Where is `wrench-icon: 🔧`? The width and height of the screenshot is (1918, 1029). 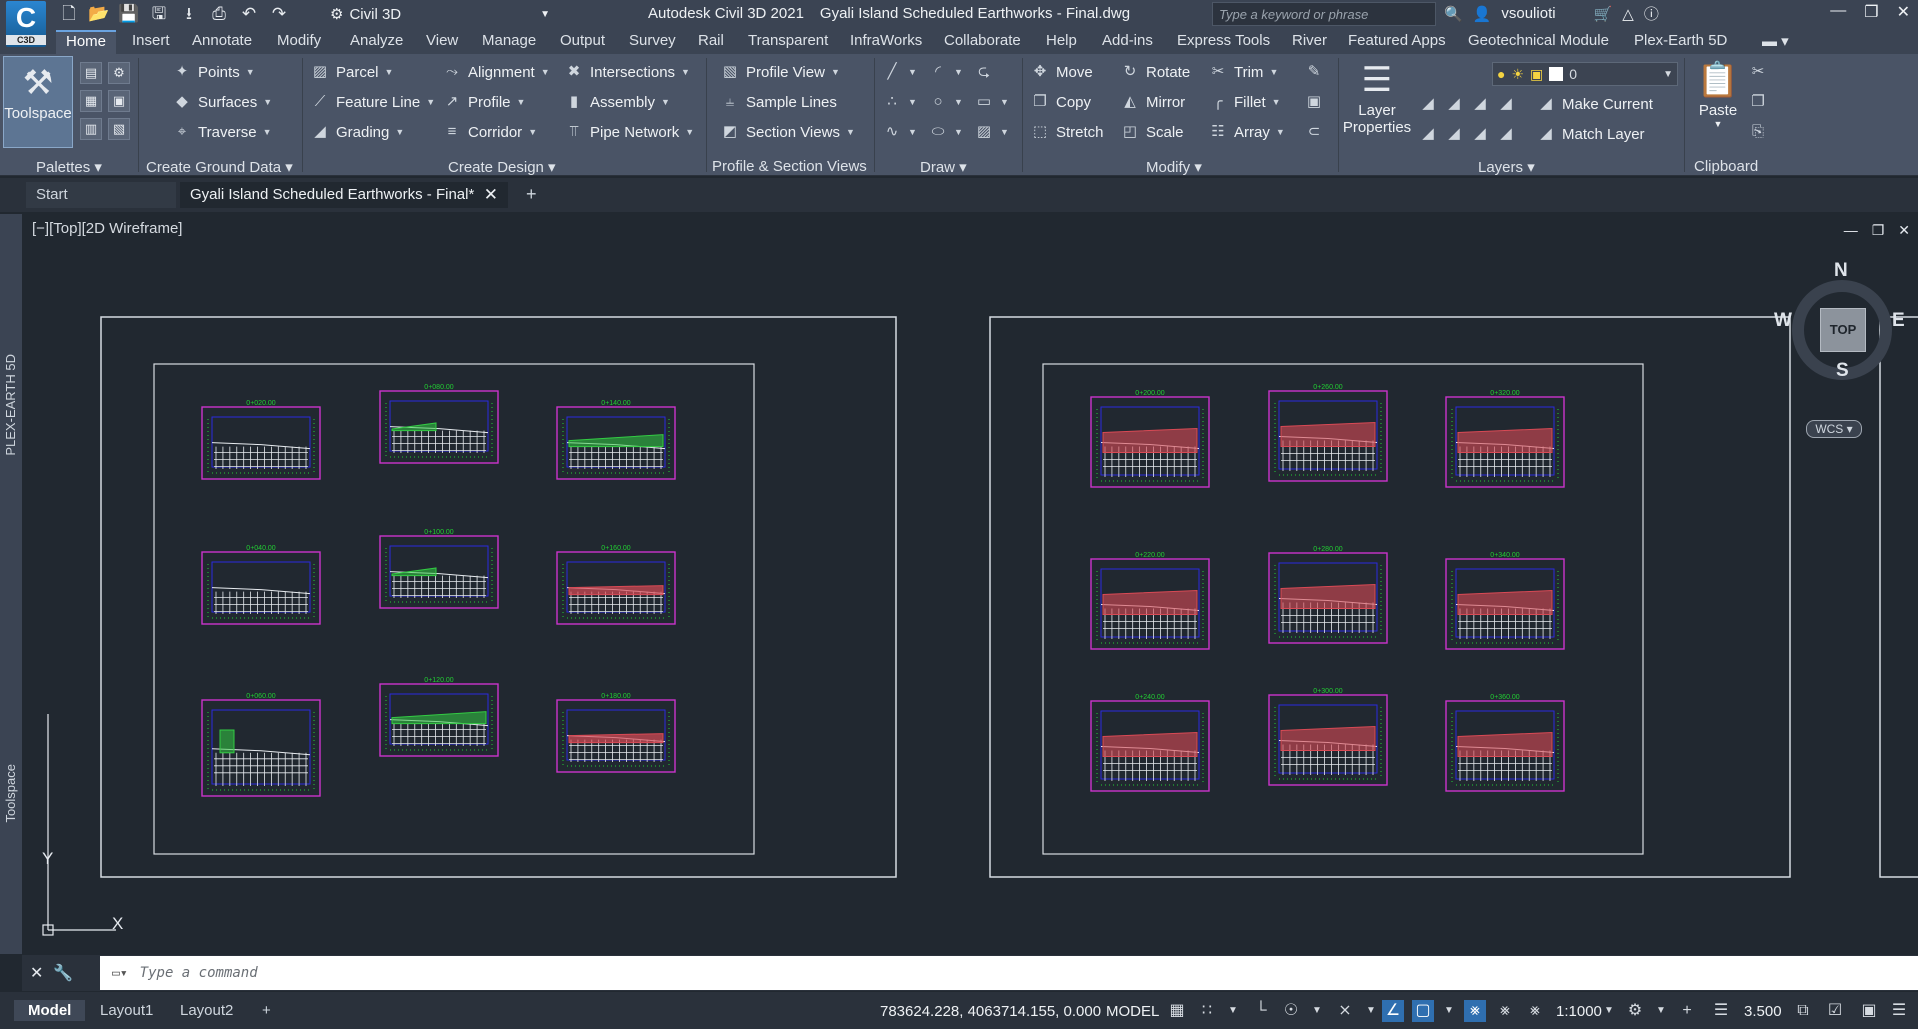
wrench-icon: 🔧 is located at coordinates (63, 973).